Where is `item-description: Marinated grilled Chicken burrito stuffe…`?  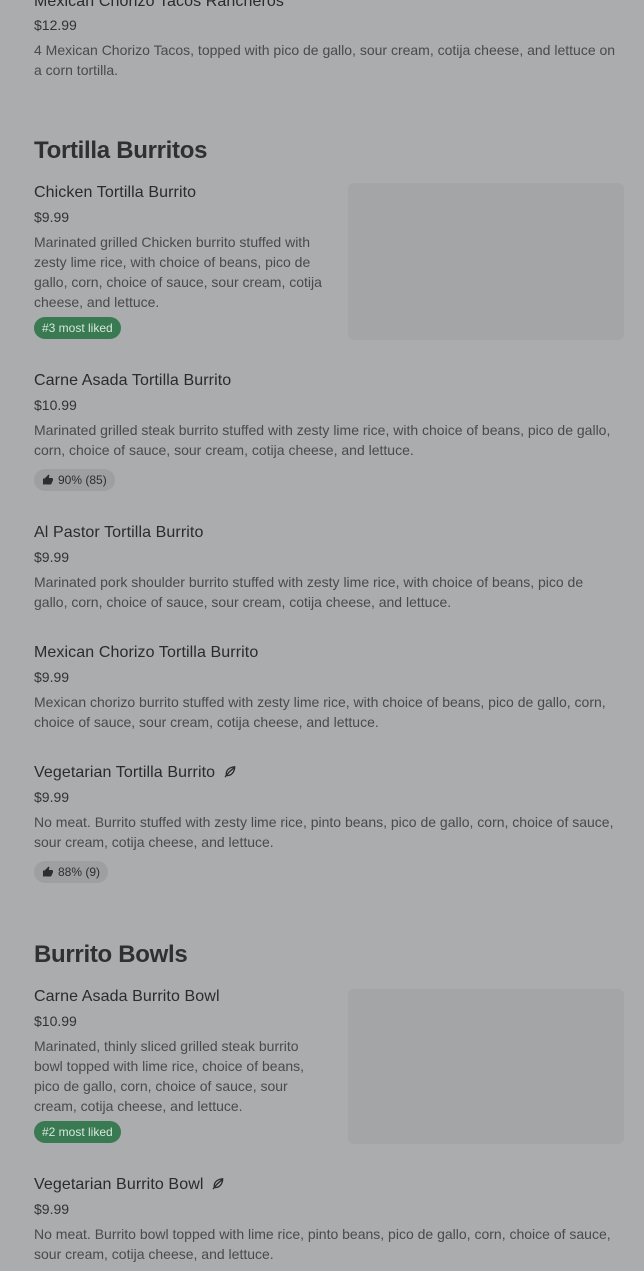
item-description: Marinated grilled Chicken burrito stuffe… is located at coordinates (178, 272).